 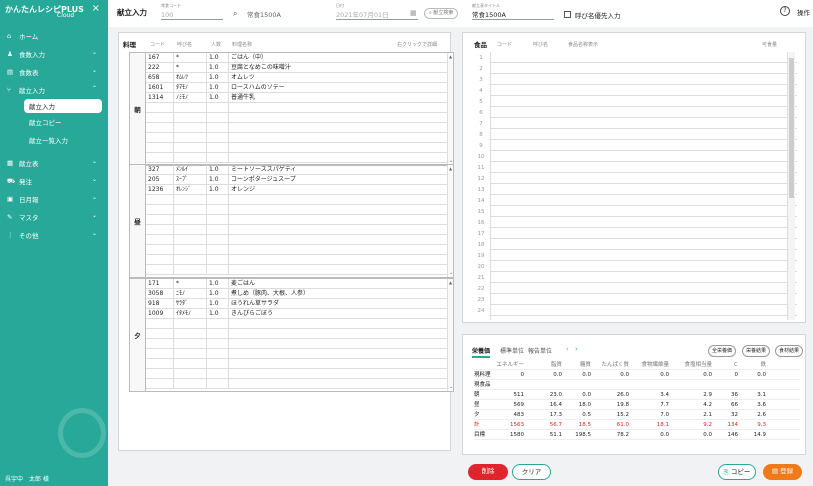 I want to click on table-row: 1314 ﾉﾐﾓﾉ 1.0 普通牛乳, so click(x=296, y=98).